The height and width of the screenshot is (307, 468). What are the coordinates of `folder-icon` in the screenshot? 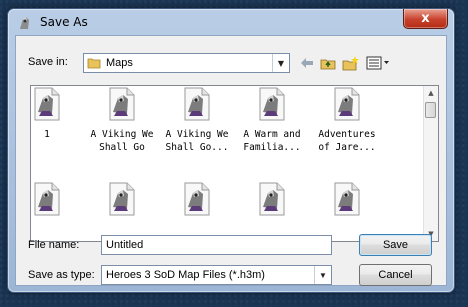 It's located at (94, 63).